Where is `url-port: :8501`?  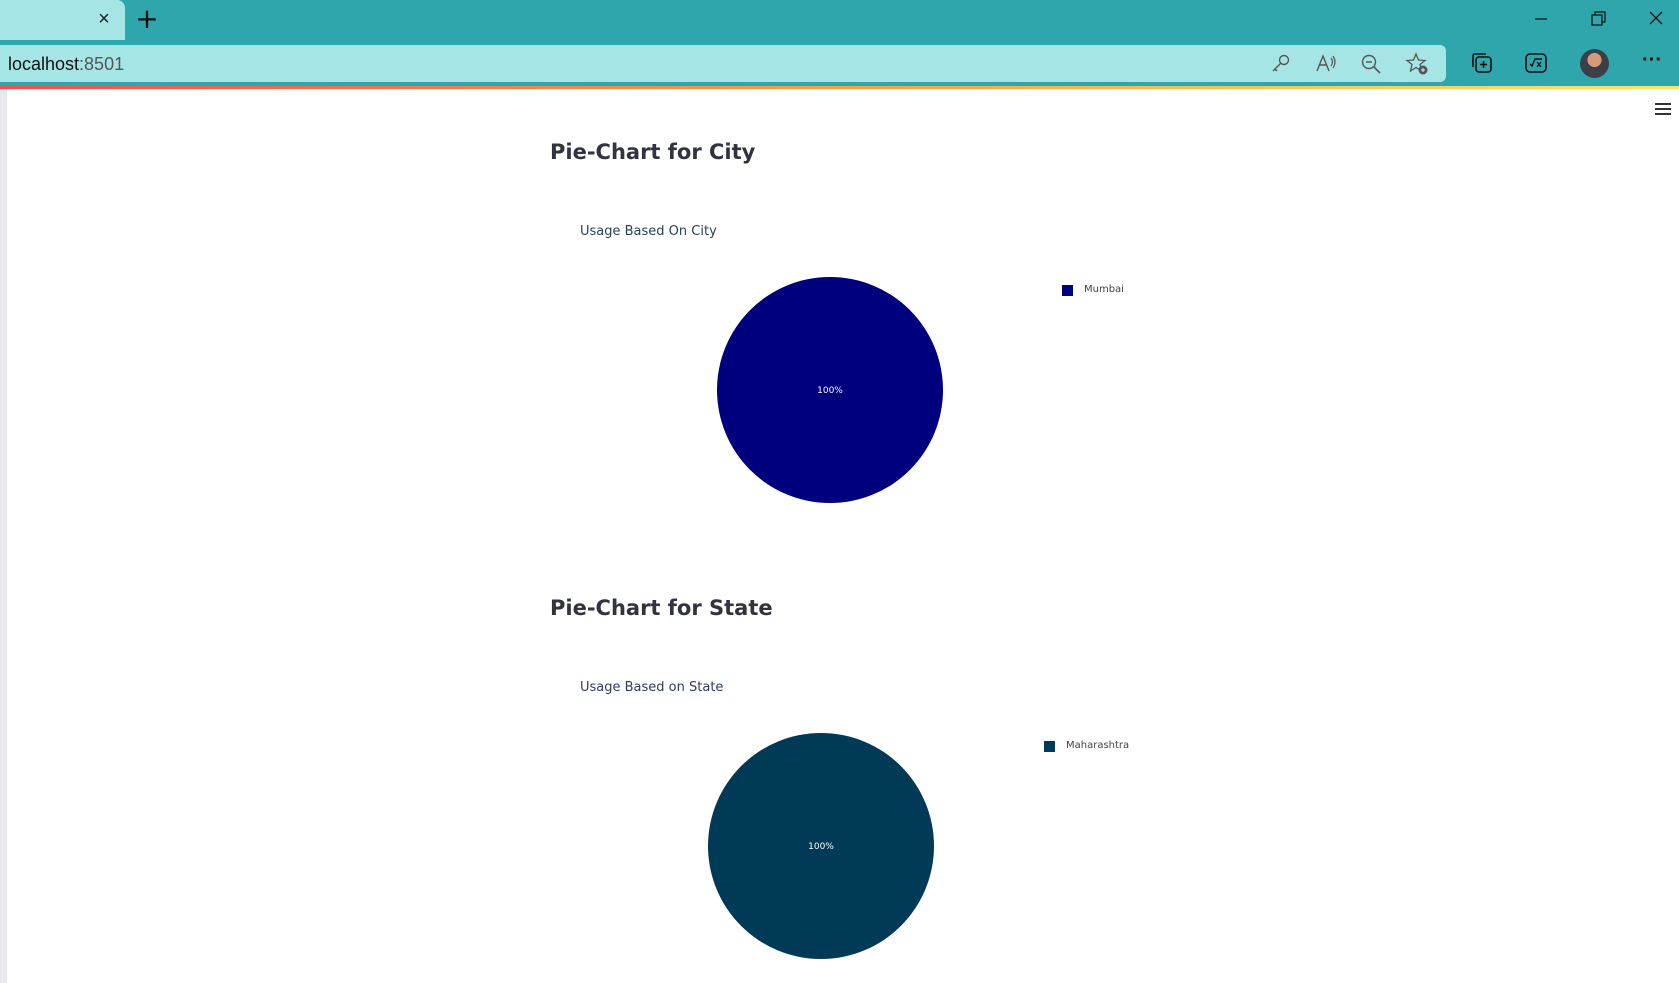
url-port: :8501 is located at coordinates (102, 64).